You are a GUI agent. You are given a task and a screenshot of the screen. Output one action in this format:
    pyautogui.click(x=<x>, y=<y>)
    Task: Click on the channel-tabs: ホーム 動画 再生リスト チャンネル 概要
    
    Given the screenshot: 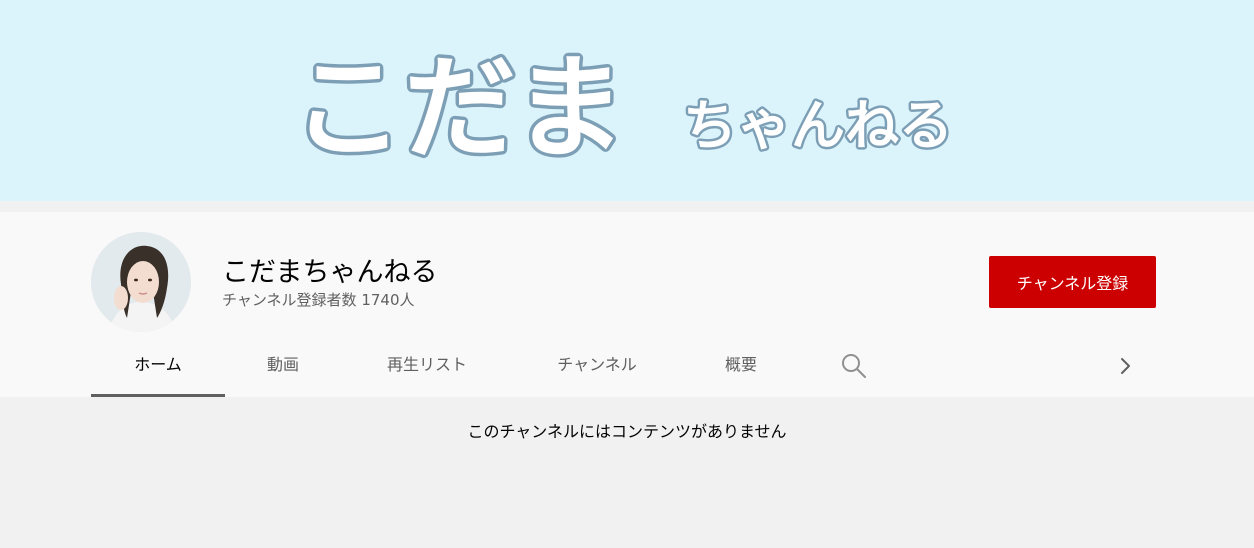 What is the action you would take?
    pyautogui.click(x=627, y=367)
    